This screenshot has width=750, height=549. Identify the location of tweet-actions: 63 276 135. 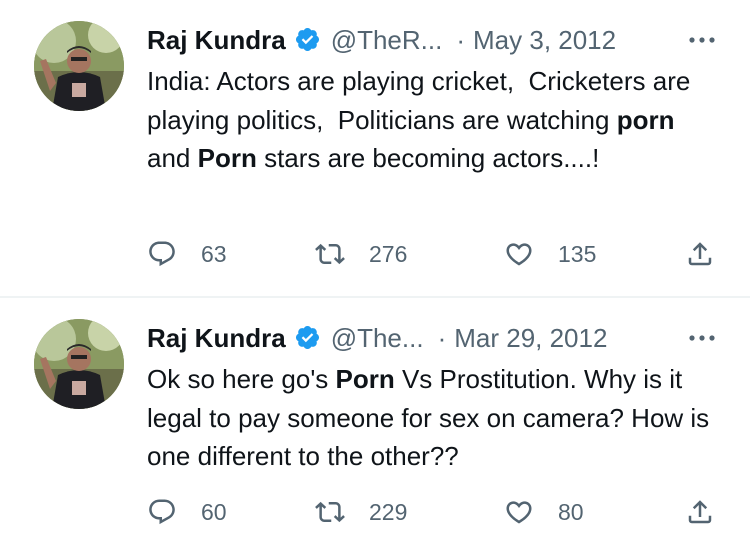
(437, 254).